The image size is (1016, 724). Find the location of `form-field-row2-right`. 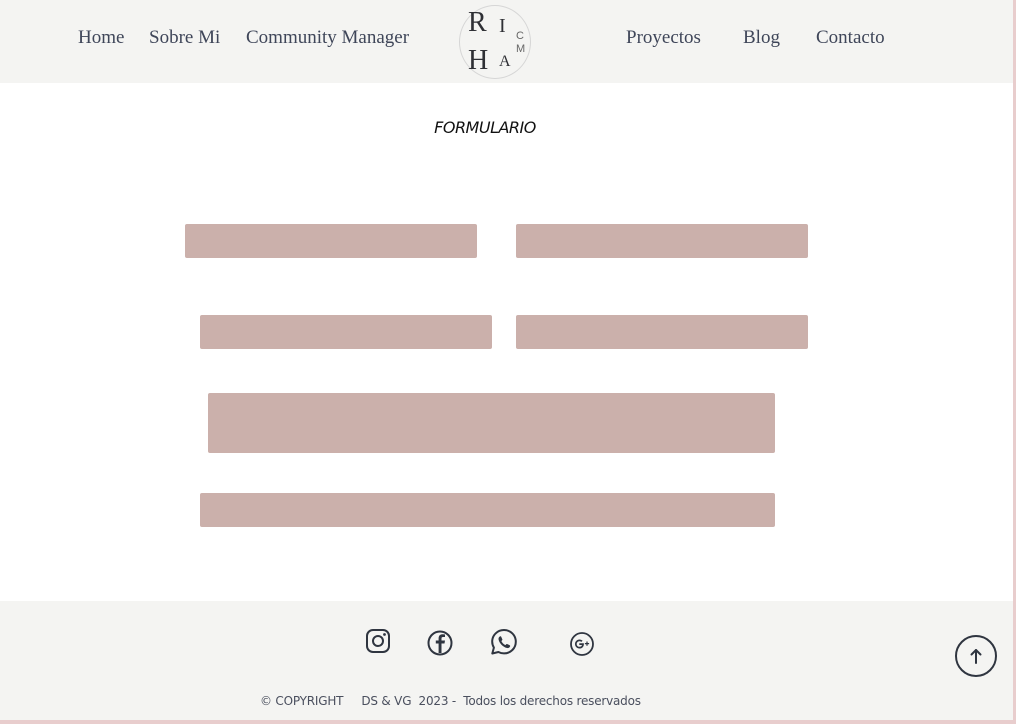

form-field-row2-right is located at coordinates (662, 332).